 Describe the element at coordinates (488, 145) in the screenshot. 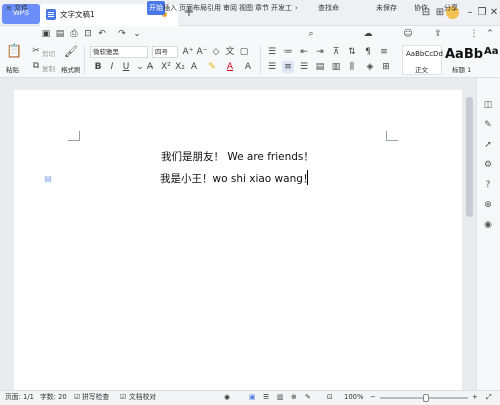

I see `select-icon: ➚` at that location.